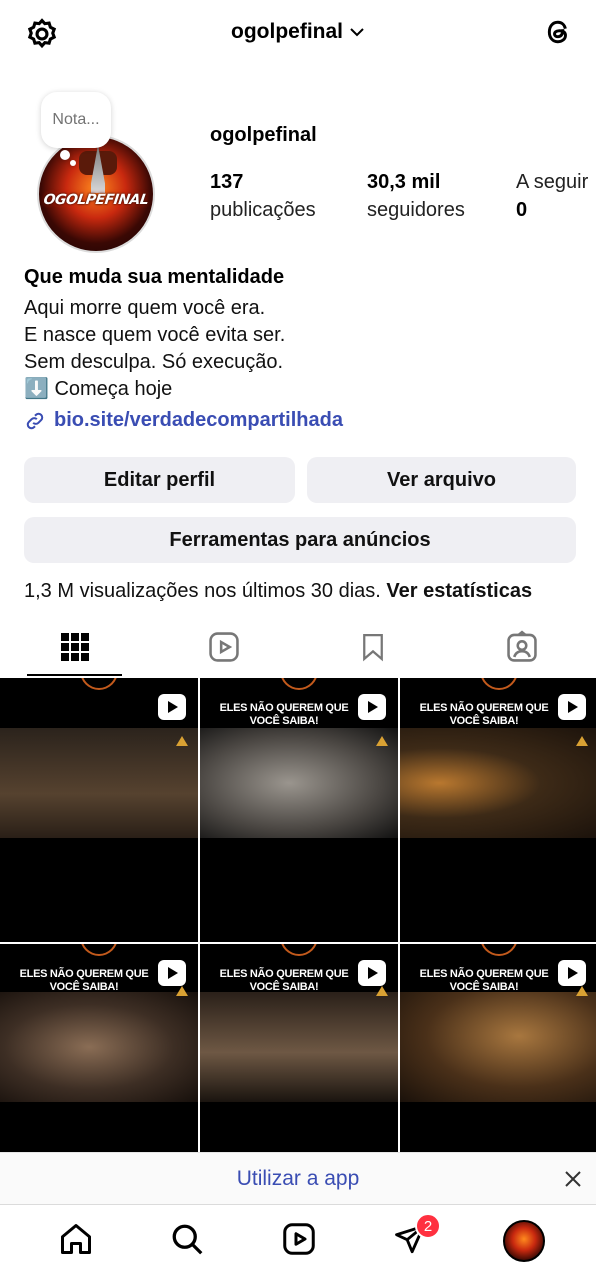 The width and height of the screenshot is (596, 1280). Describe the element at coordinates (73, 163) in the screenshot. I see `note-bubble-tail-small` at that location.